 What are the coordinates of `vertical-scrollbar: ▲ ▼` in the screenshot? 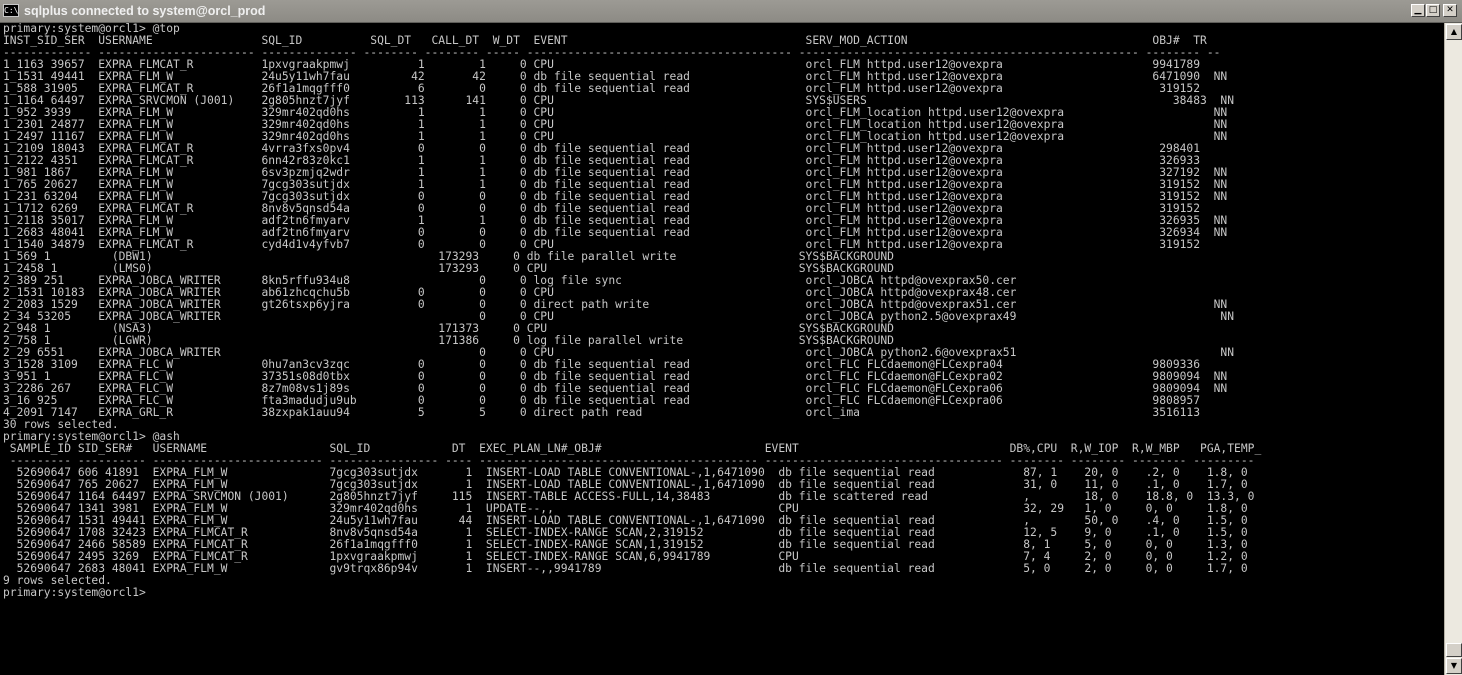 It's located at (1453, 349).